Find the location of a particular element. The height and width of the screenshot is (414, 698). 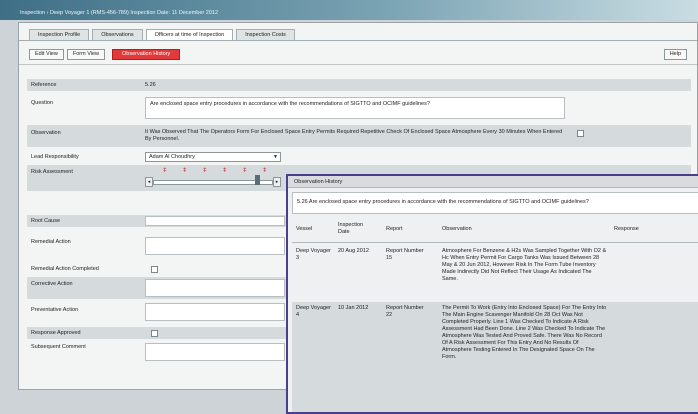

row-date: 10 Jan 2012 is located at coordinates (353, 308).